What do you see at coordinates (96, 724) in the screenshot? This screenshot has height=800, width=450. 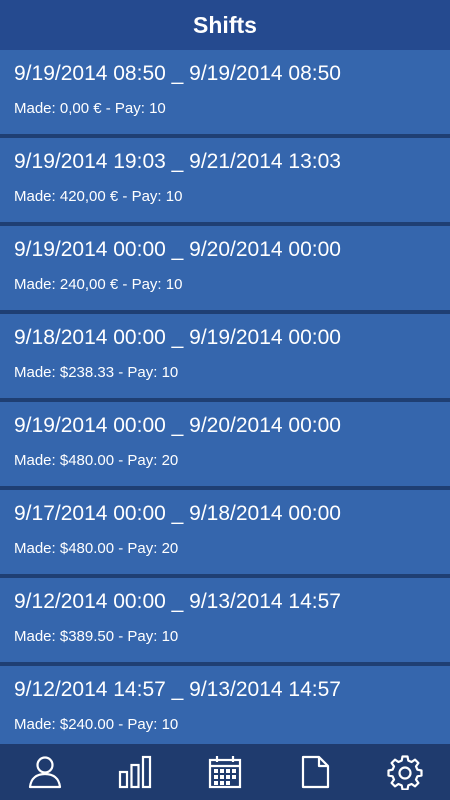 I see `shift-earnings: Made: $240.00 - Pay: 10` at bounding box center [96, 724].